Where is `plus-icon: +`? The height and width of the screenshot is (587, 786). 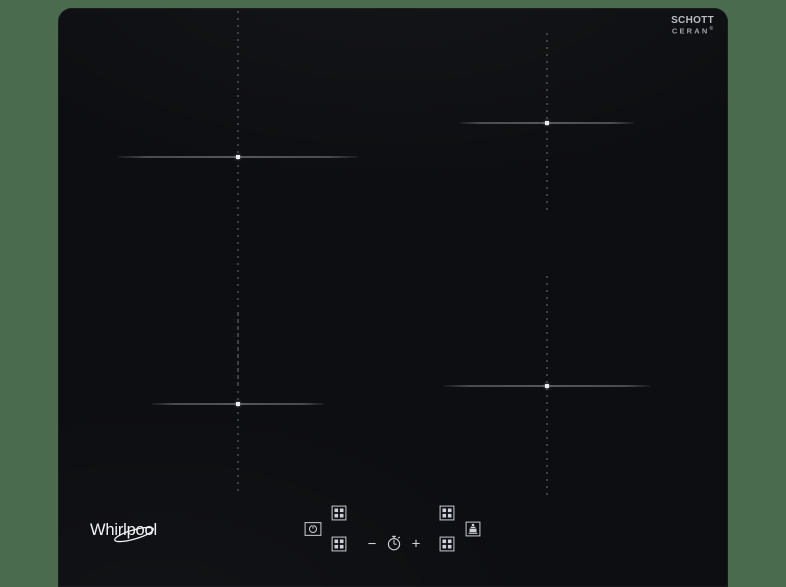
plus-icon: + is located at coordinates (416, 544).